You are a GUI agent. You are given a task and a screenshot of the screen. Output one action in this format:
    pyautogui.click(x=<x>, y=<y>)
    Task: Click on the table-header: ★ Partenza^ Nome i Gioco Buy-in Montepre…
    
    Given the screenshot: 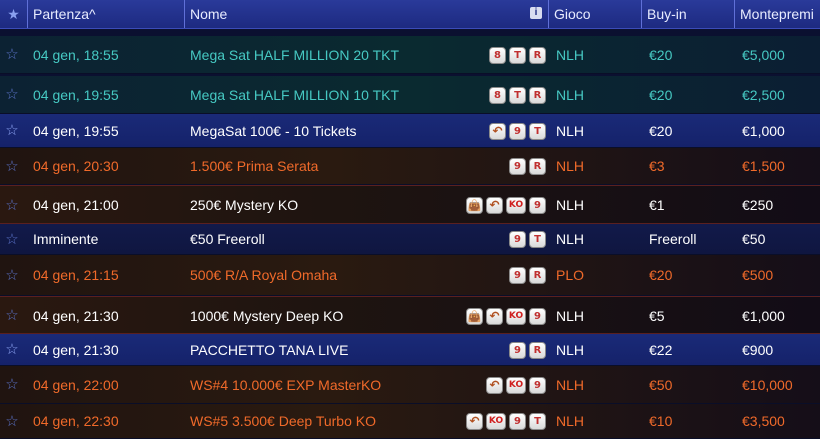 What is the action you would take?
    pyautogui.click(x=410, y=14)
    